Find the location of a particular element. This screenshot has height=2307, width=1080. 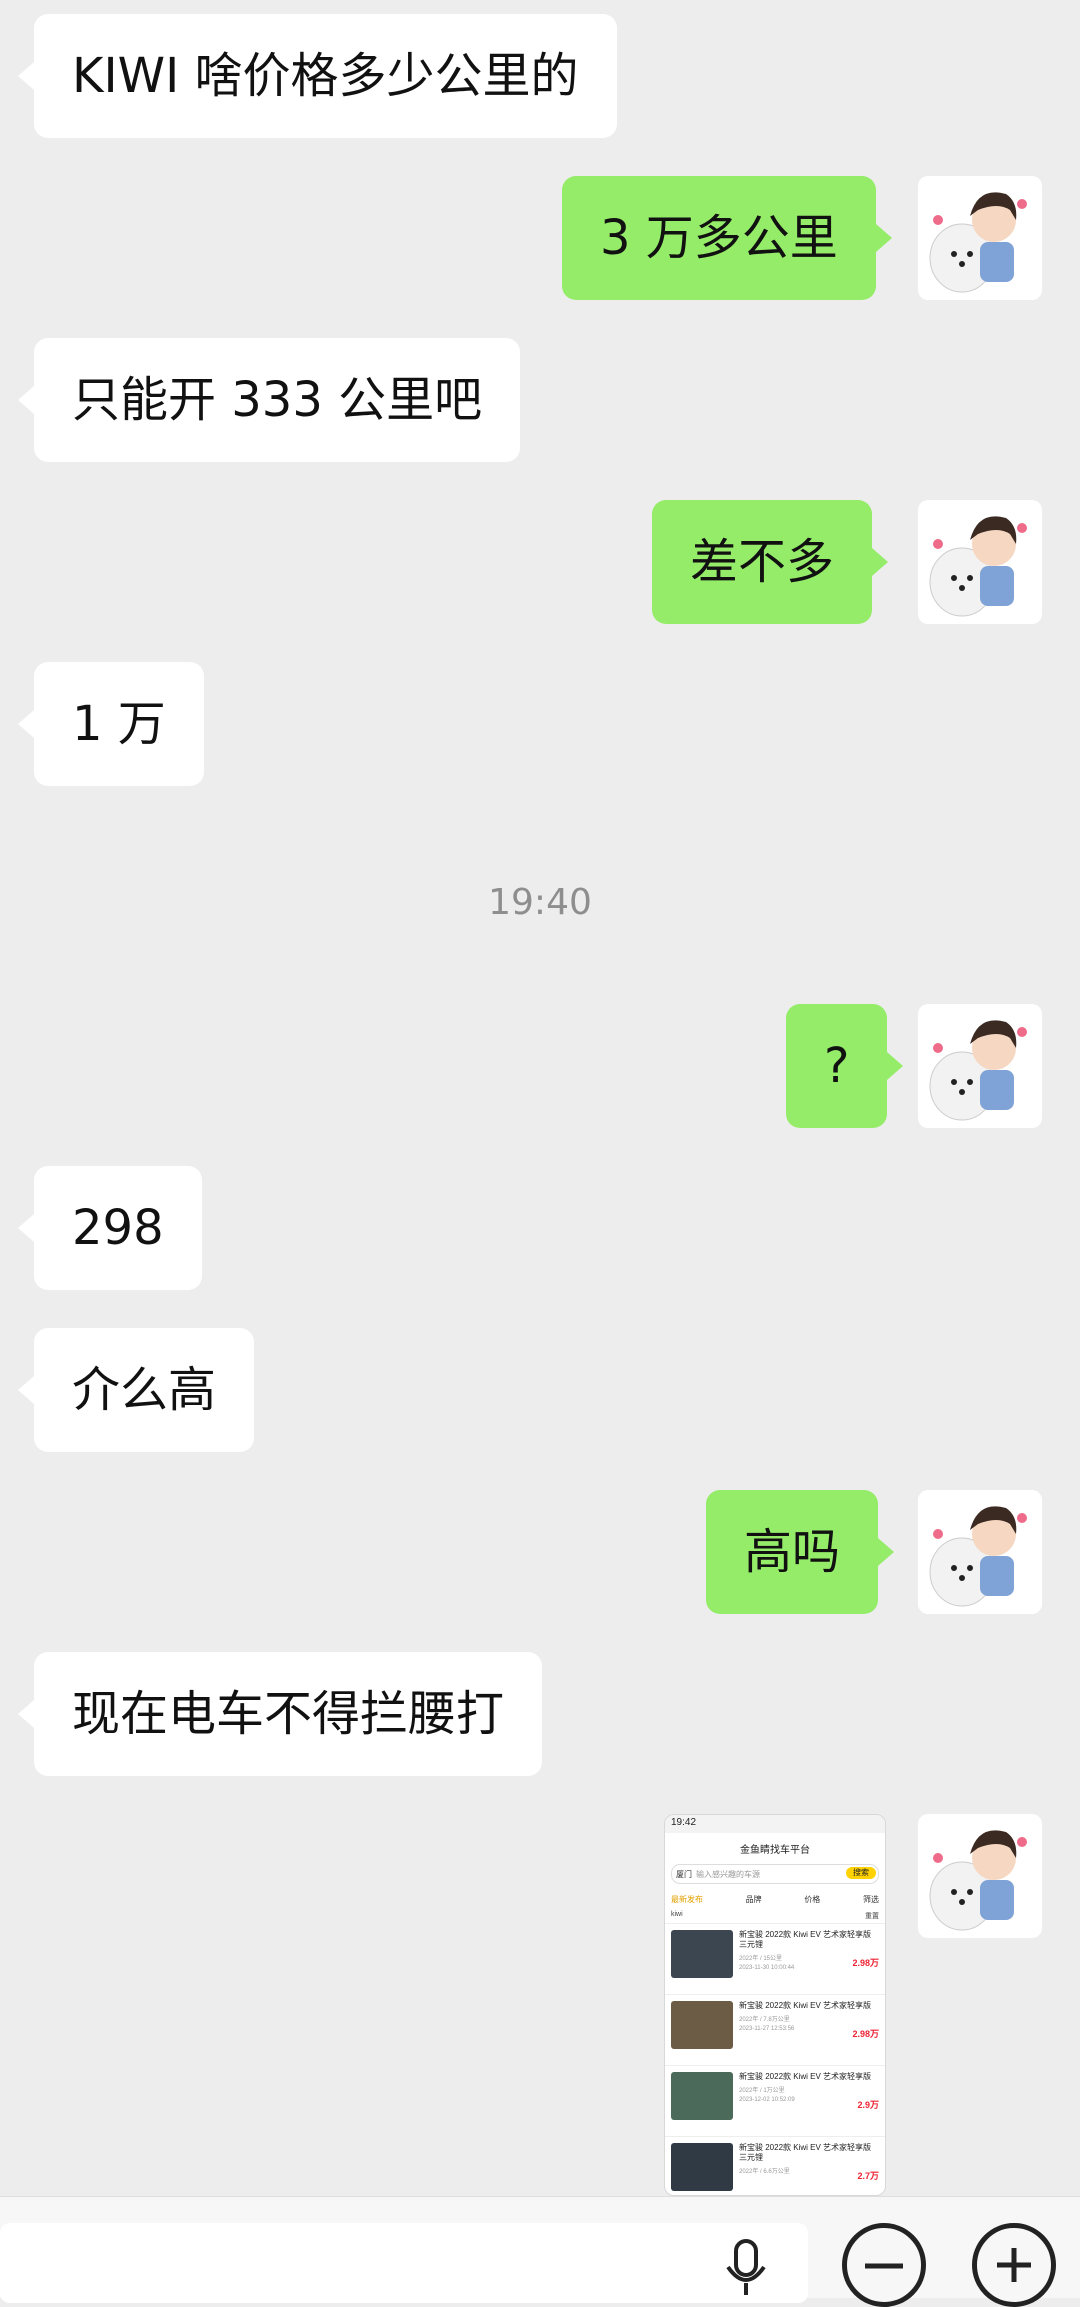

message-bubble-received: 只能开 333 公里吧 is located at coordinates (269, 400).